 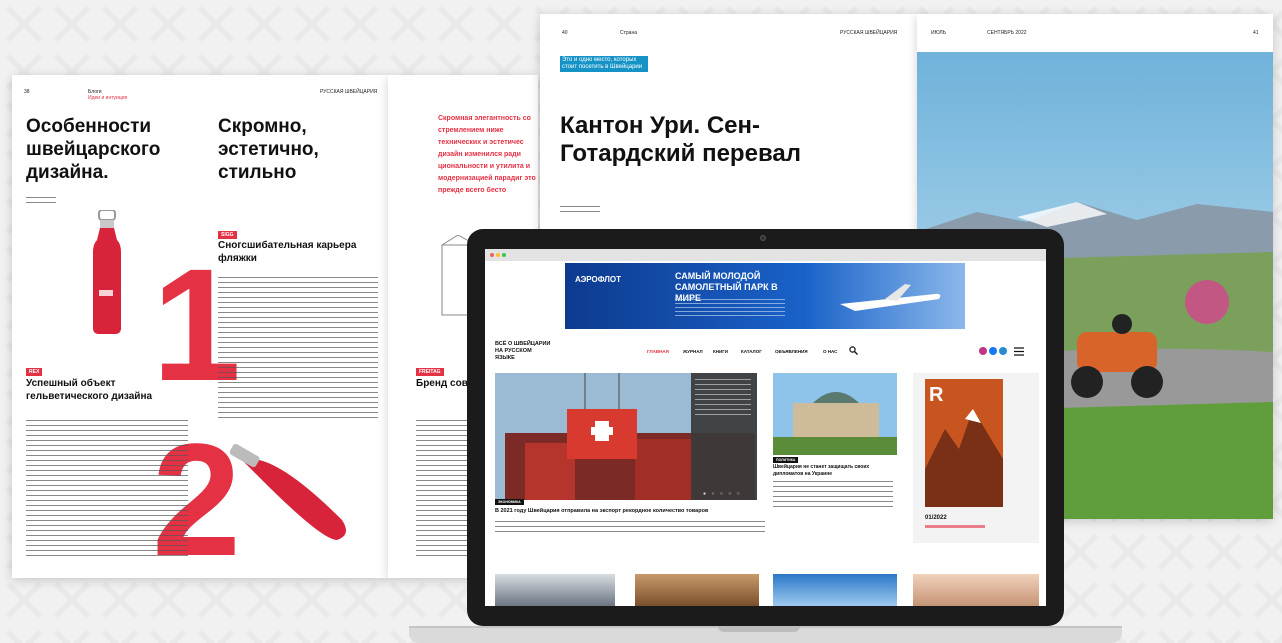 I want to click on page-number: 41, so click(x=1256, y=33).